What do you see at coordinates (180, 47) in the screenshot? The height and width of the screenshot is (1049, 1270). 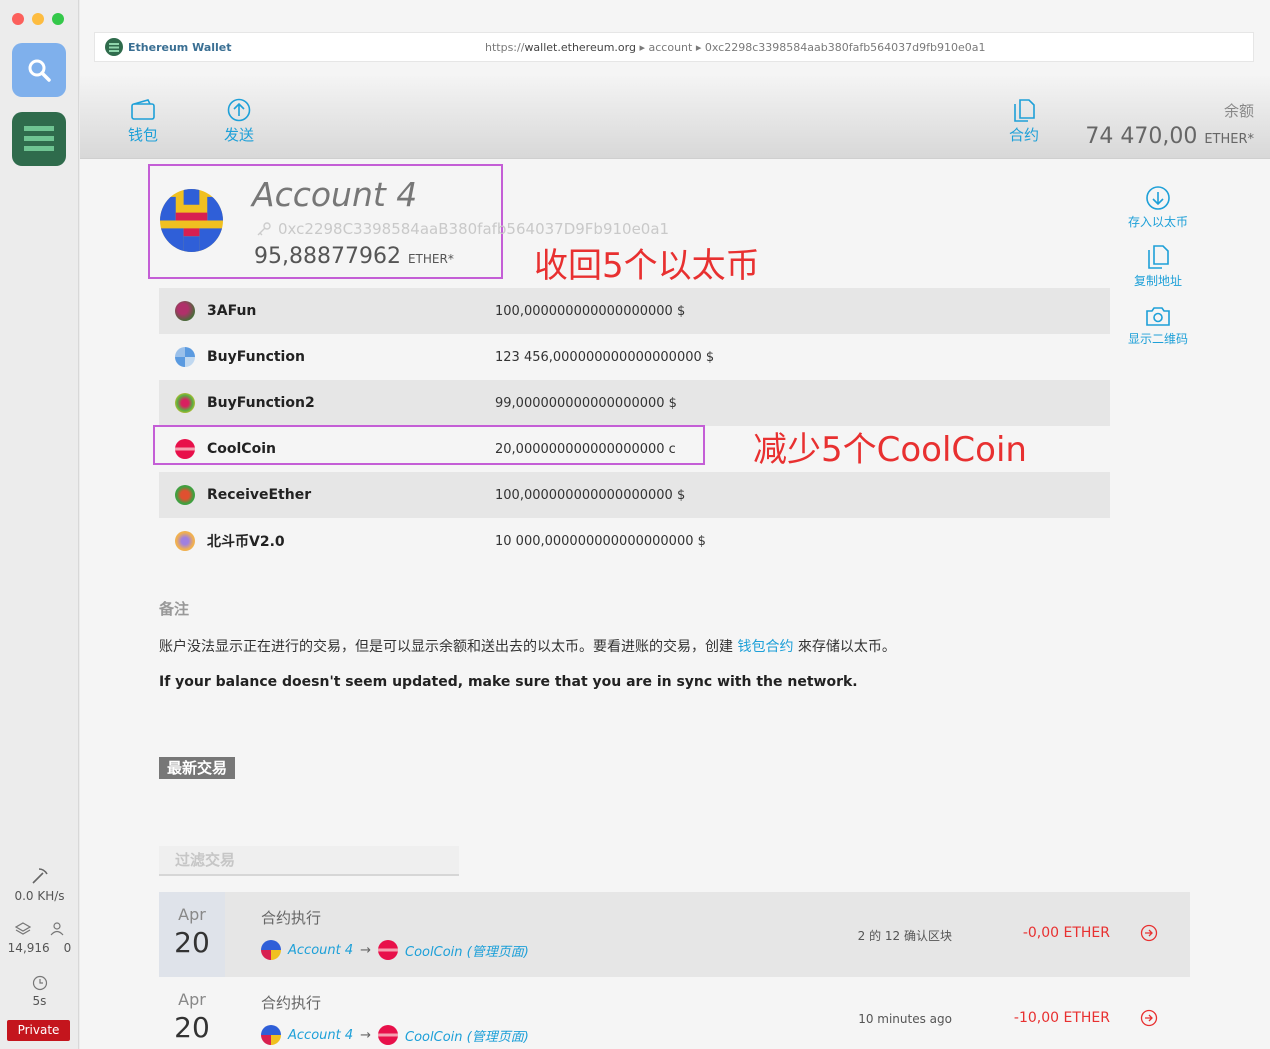 I see `brand-name: Ethereum Wallet` at bounding box center [180, 47].